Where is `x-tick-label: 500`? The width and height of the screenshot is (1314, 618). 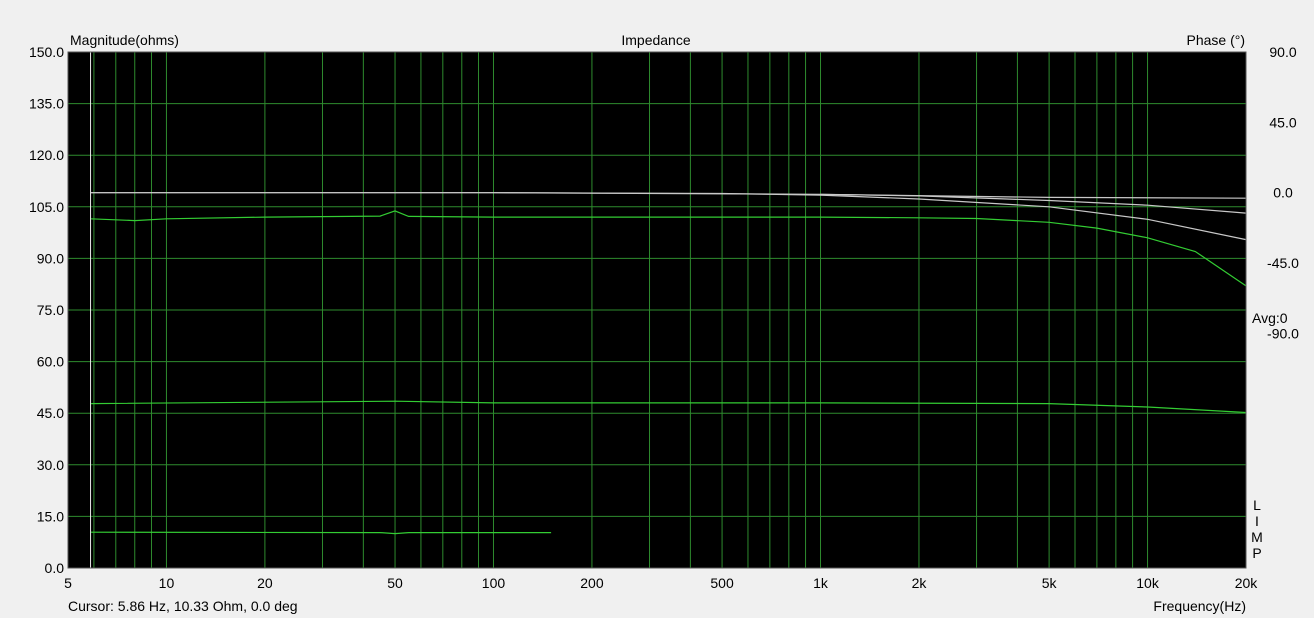 x-tick-label: 500 is located at coordinates (722, 583).